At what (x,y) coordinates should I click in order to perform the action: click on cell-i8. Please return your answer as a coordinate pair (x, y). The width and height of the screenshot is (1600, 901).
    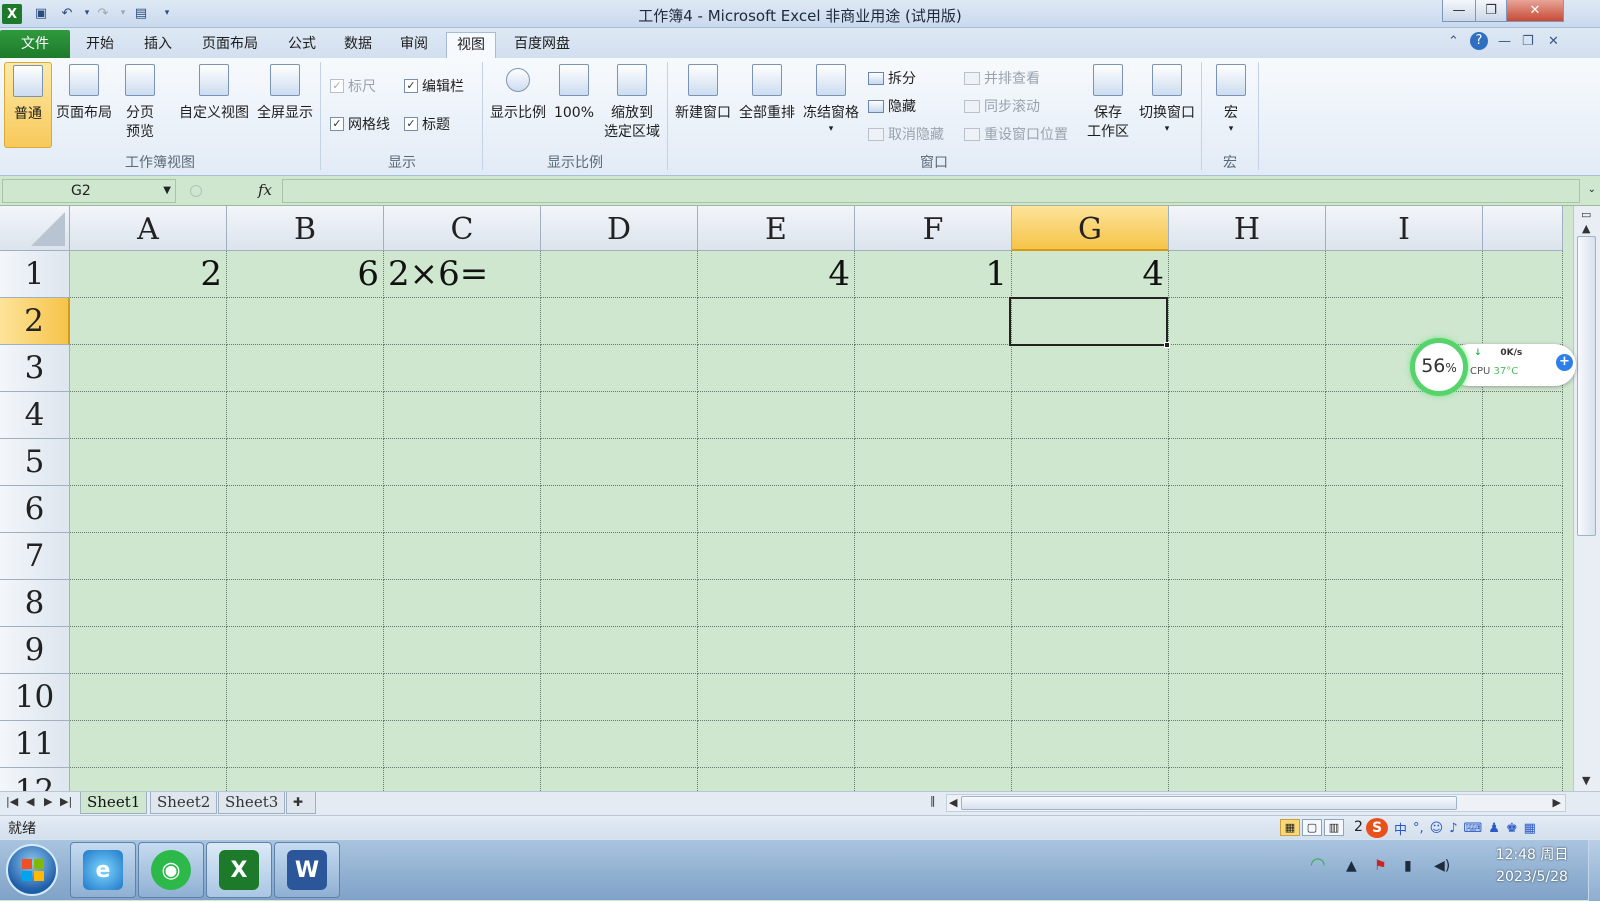
    Looking at the image, I should click on (1404, 603).